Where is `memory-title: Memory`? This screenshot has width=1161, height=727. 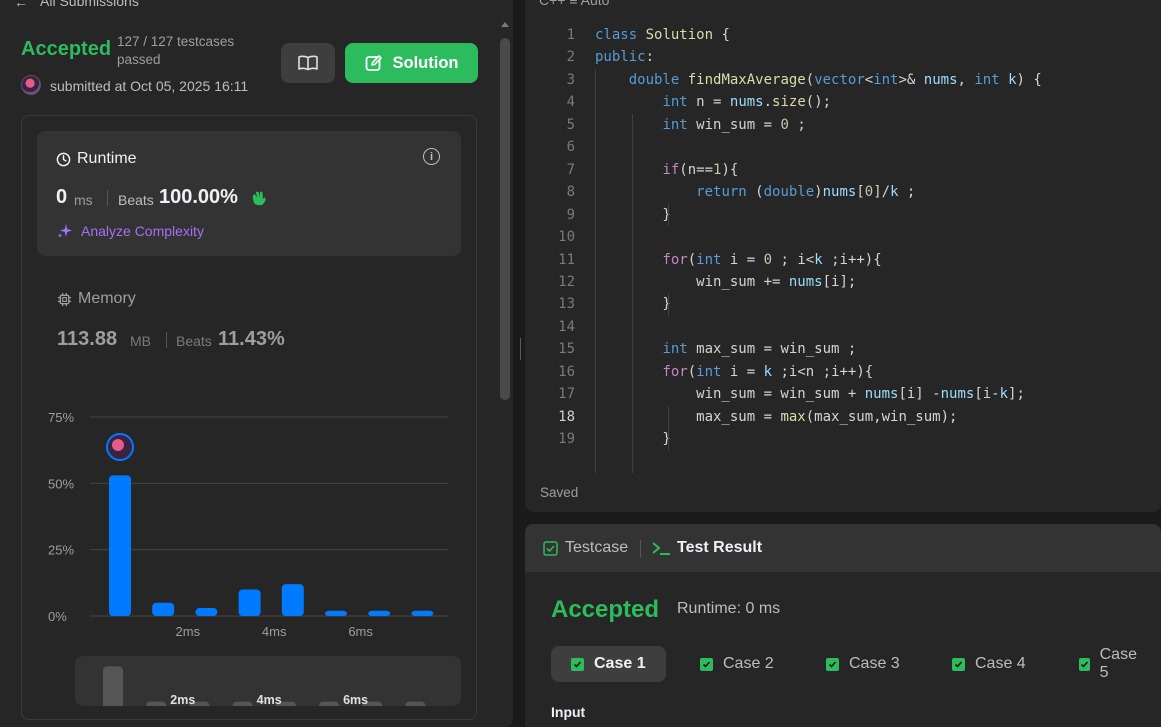 memory-title: Memory is located at coordinates (96, 299).